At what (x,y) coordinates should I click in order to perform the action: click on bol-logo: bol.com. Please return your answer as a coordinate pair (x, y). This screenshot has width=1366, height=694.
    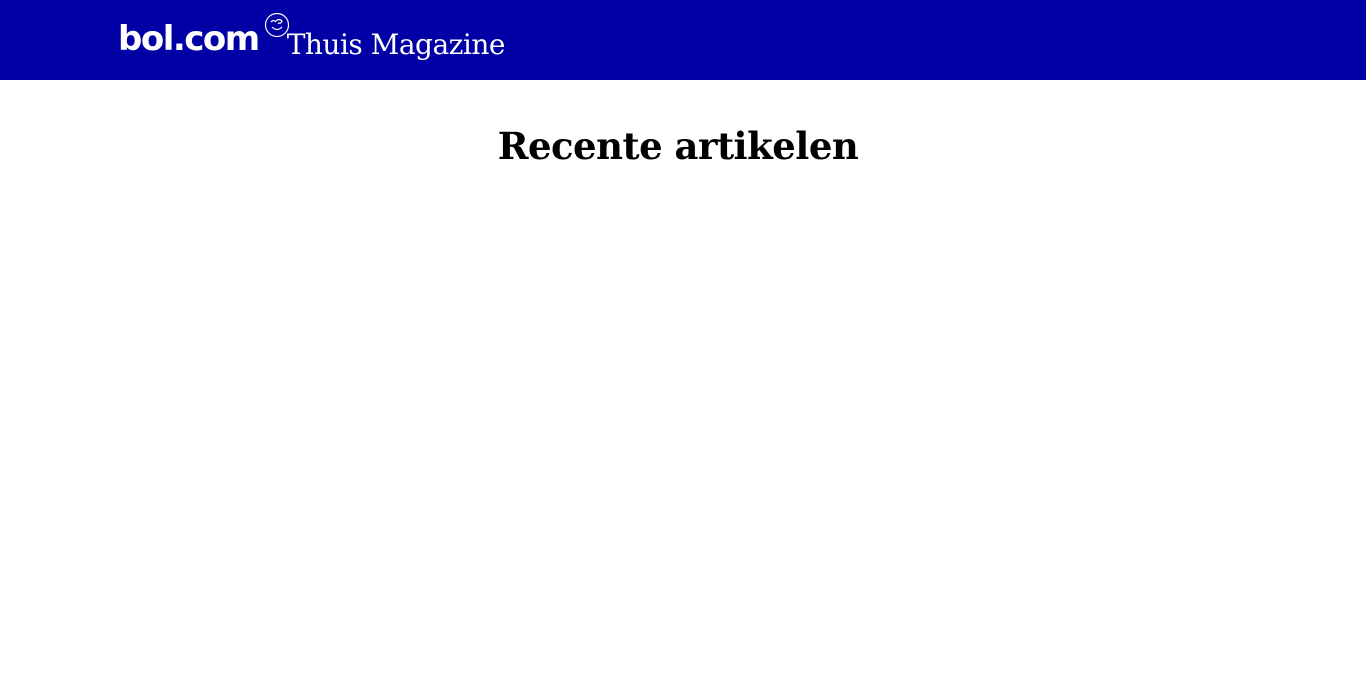
    Looking at the image, I should click on (189, 39).